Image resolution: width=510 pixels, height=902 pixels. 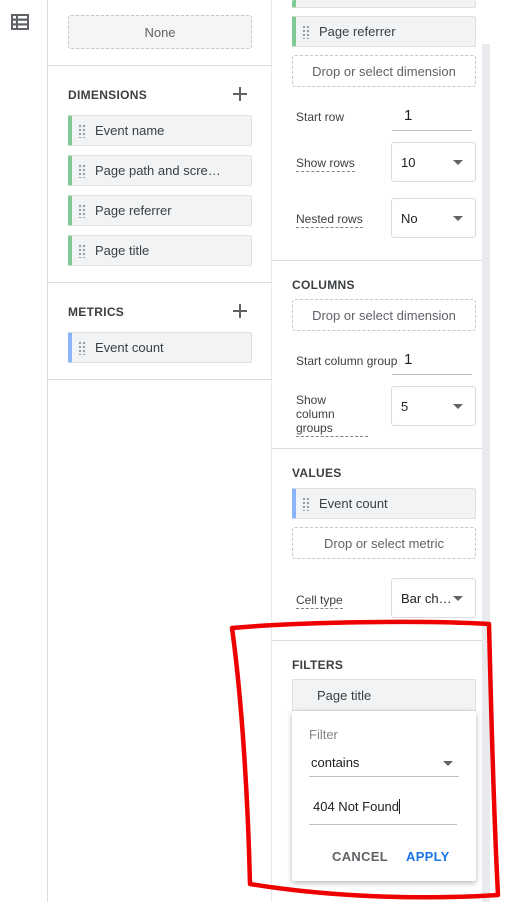 I want to click on add-metric-plus-icon, so click(x=240, y=311).